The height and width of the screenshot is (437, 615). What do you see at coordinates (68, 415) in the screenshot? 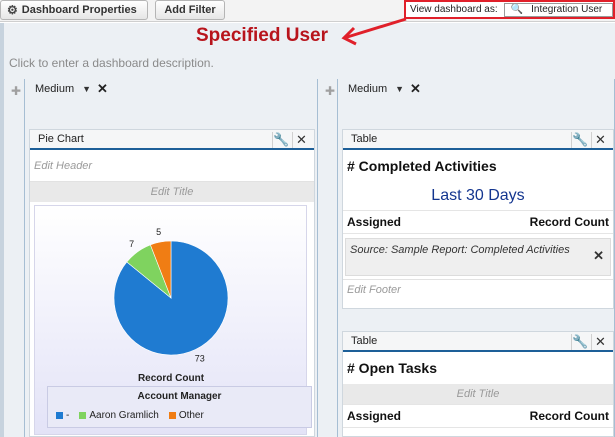
I see `legend-label: -` at bounding box center [68, 415].